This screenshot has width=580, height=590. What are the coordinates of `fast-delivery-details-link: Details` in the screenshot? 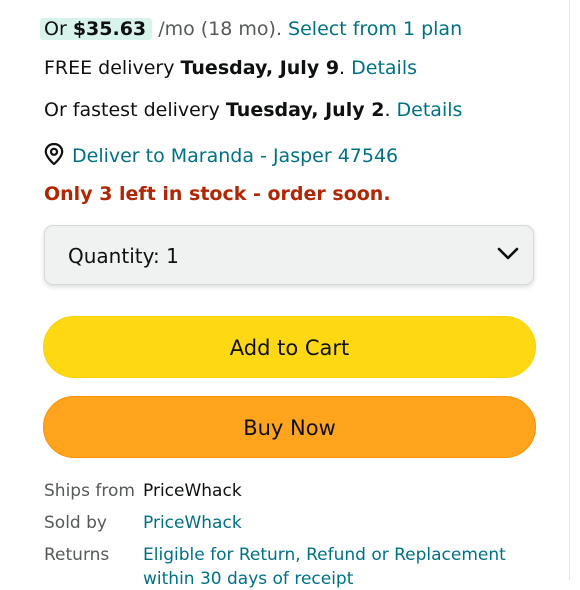 It's located at (430, 110).